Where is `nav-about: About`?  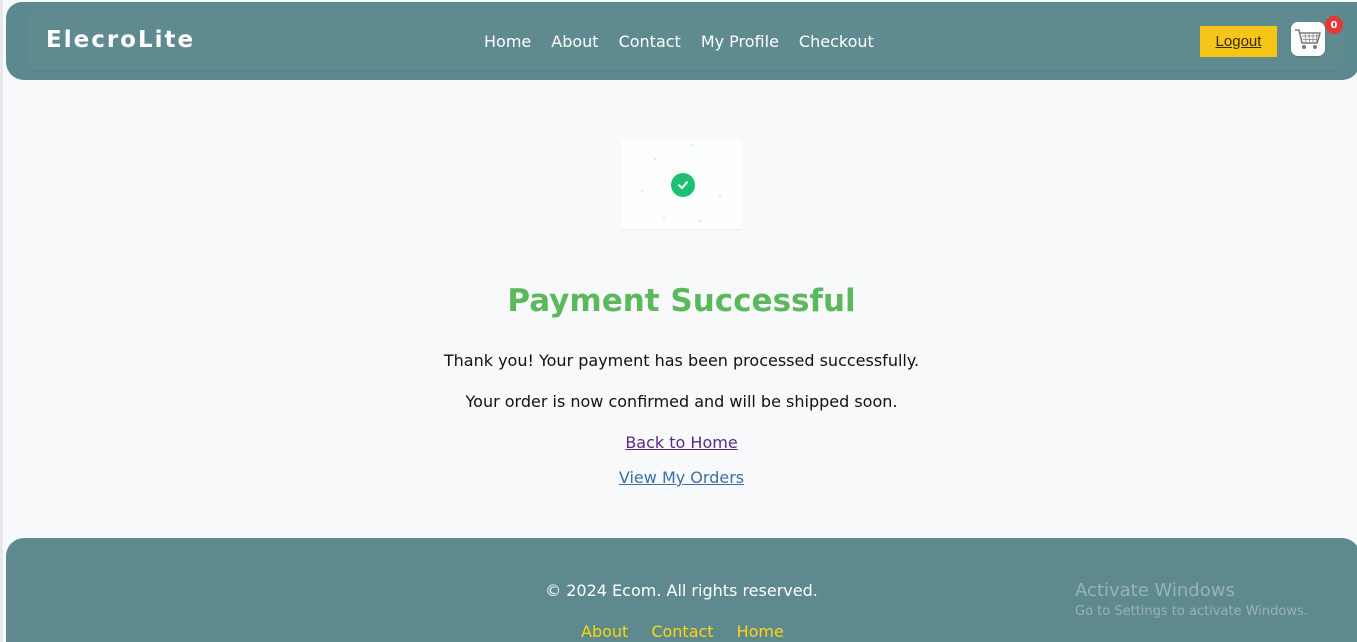
nav-about: About is located at coordinates (574, 41).